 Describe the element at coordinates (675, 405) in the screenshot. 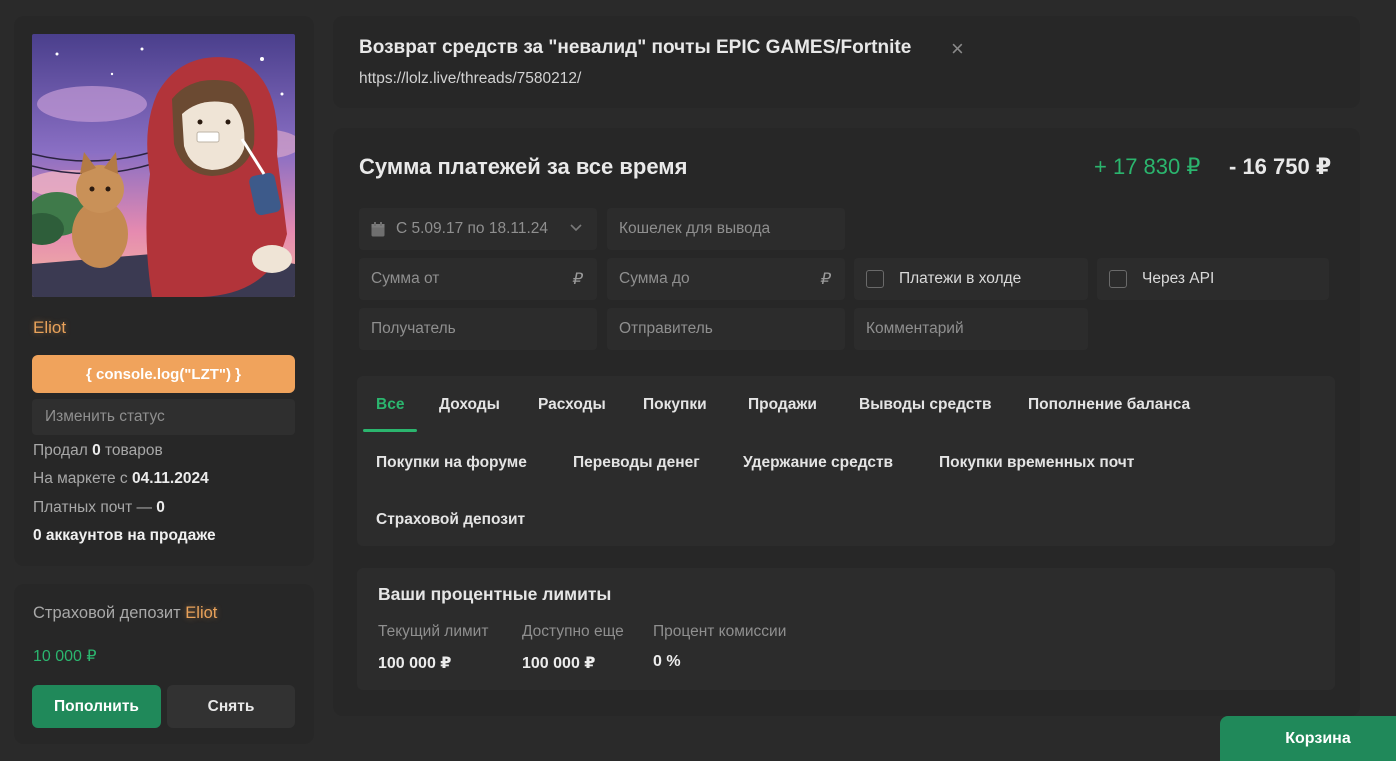

I see `tab-purchases: Покупки` at that location.